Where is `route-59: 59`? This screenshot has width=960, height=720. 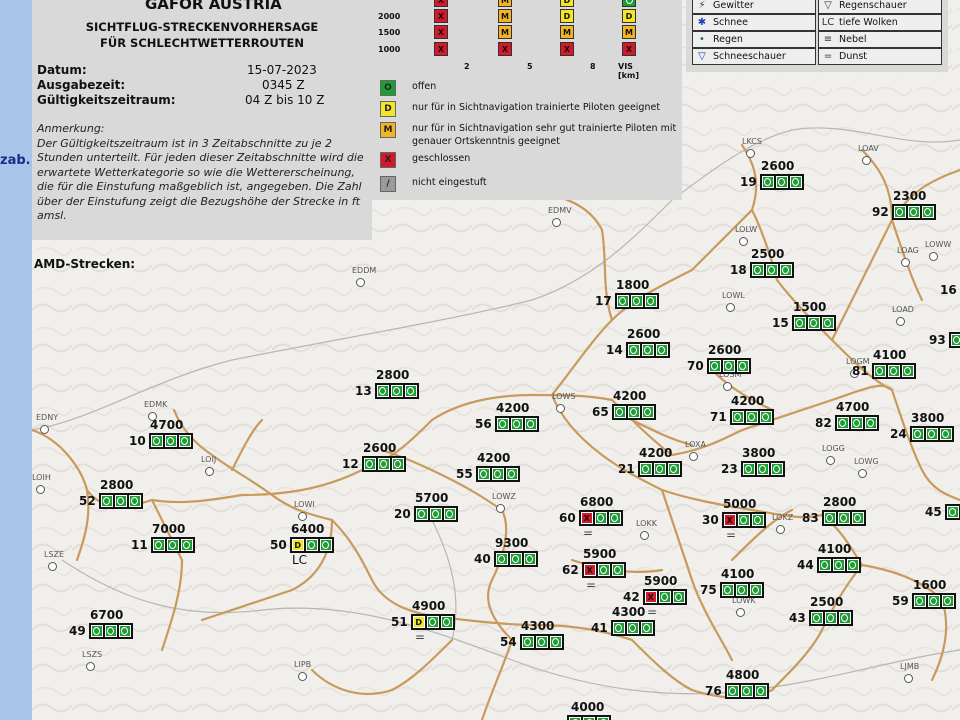 route-59: 59 is located at coordinates (924, 601).